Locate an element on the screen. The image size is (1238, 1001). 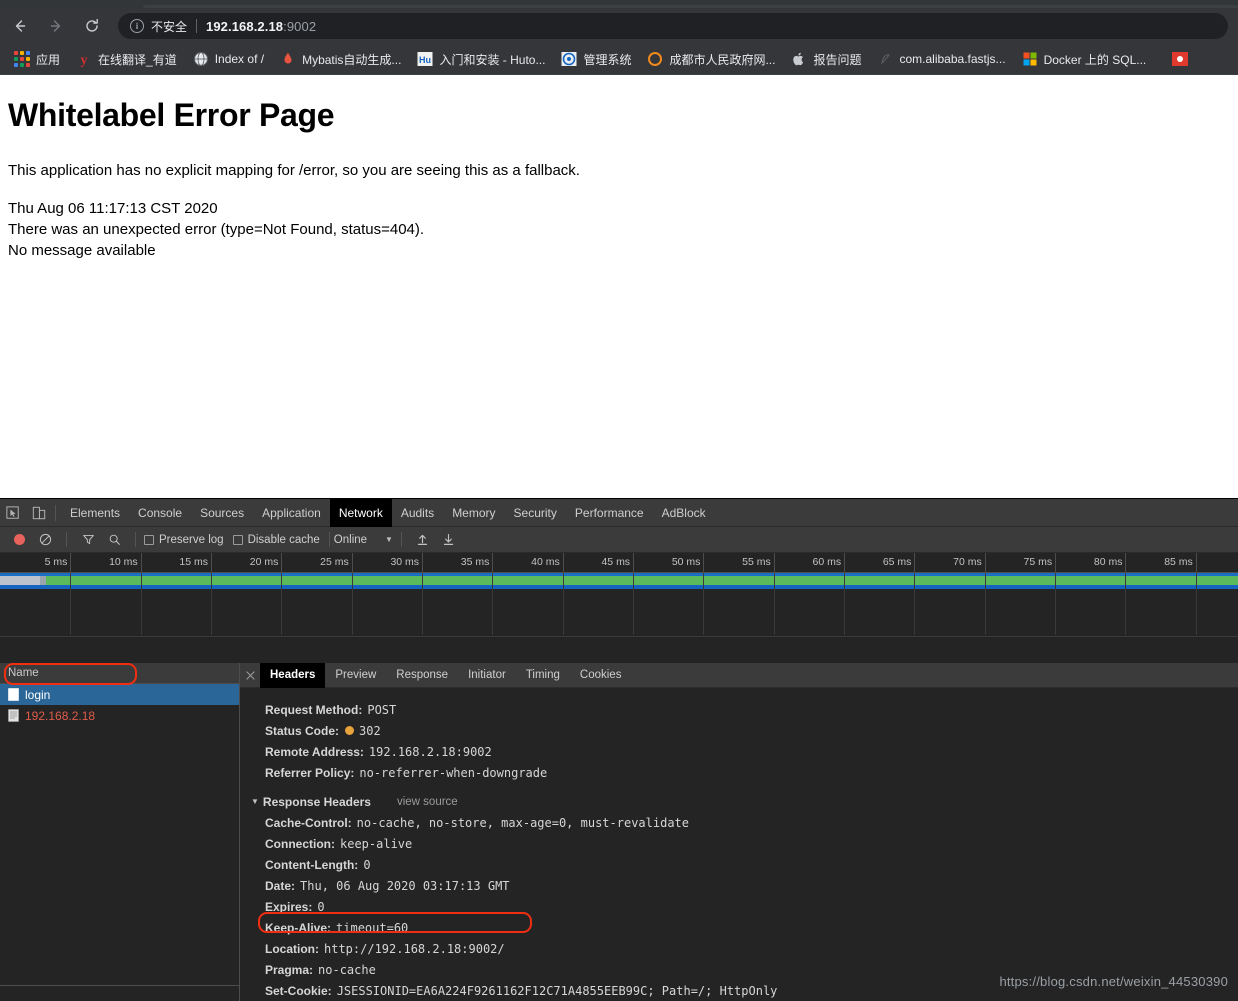
reload-button is located at coordinates (92, 26).